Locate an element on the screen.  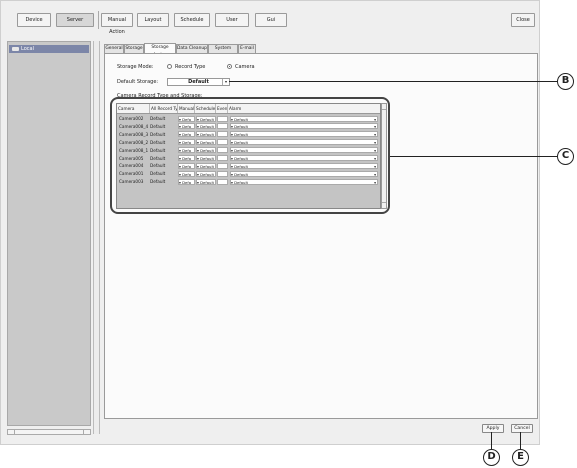
default-storage-select: Default ▾ is located at coordinates (198, 82).